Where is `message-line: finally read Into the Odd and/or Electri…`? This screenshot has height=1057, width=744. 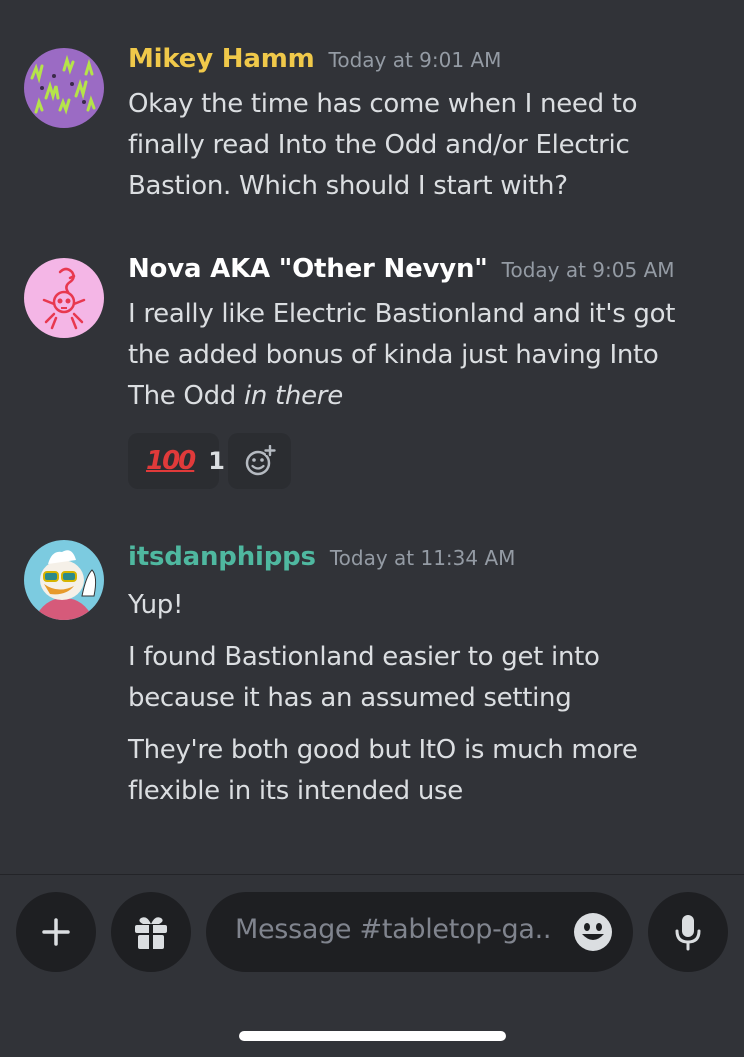
message-line: finally read Into the Odd and/or Electri… is located at coordinates (379, 145).